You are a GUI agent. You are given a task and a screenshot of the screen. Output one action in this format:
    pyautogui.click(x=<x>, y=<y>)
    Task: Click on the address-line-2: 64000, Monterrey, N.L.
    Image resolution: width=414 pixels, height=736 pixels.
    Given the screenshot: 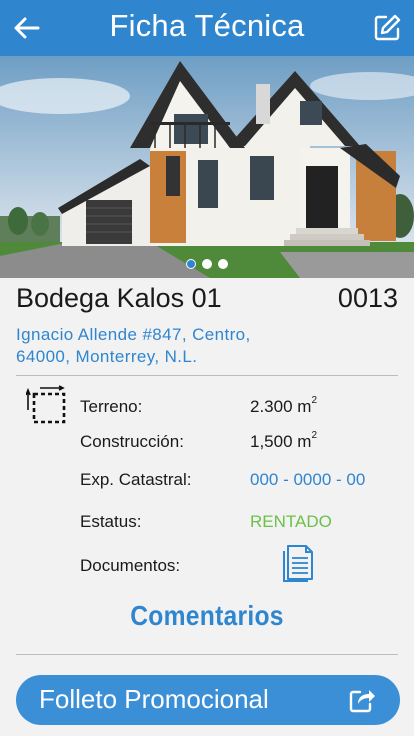 What is the action you would take?
    pyautogui.click(x=107, y=356)
    